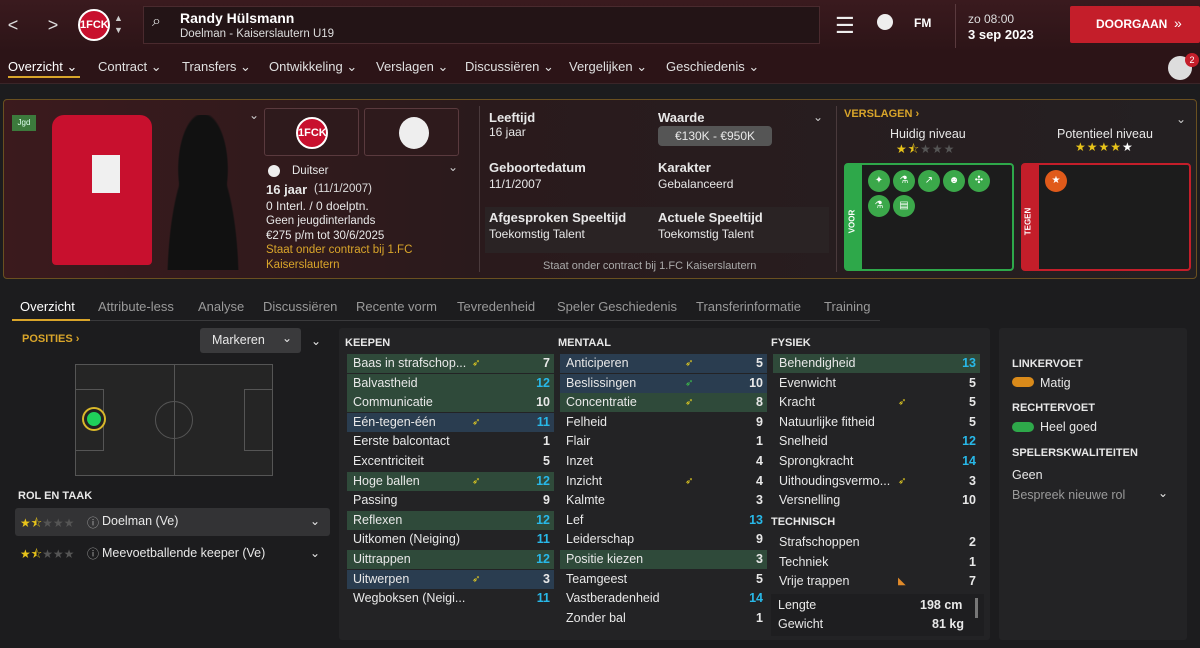 Image resolution: width=1200 pixels, height=648 pixels. What do you see at coordinates (663, 520) in the screenshot?
I see `attribute-row: Lef 13` at bounding box center [663, 520].